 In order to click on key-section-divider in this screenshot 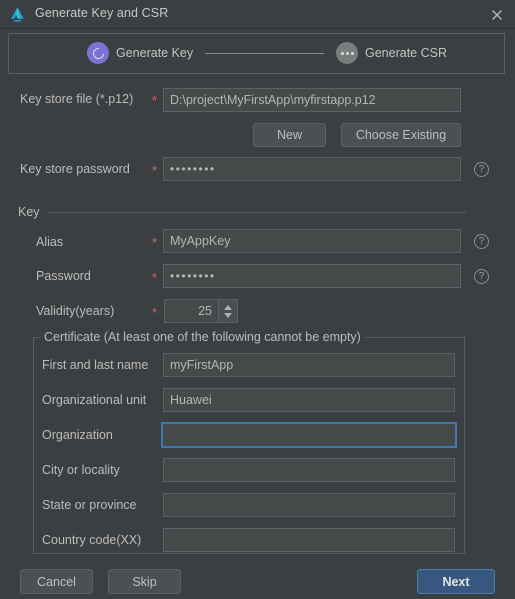, I will do `click(257, 212)`.